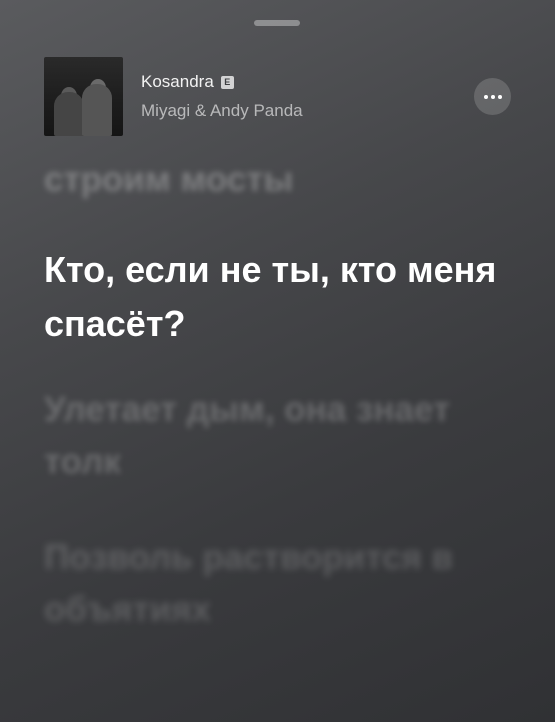 This screenshot has height=722, width=555. What do you see at coordinates (277, 23) in the screenshot?
I see `sheet-grabber-handle` at bounding box center [277, 23].